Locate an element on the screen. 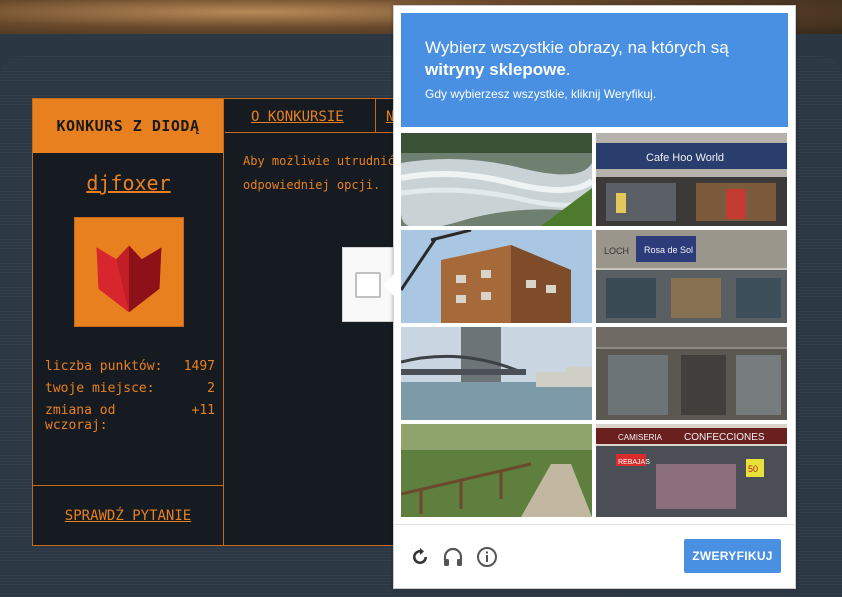 The image size is (842, 597). tile-sign-text: LOCH is located at coordinates (616, 251).